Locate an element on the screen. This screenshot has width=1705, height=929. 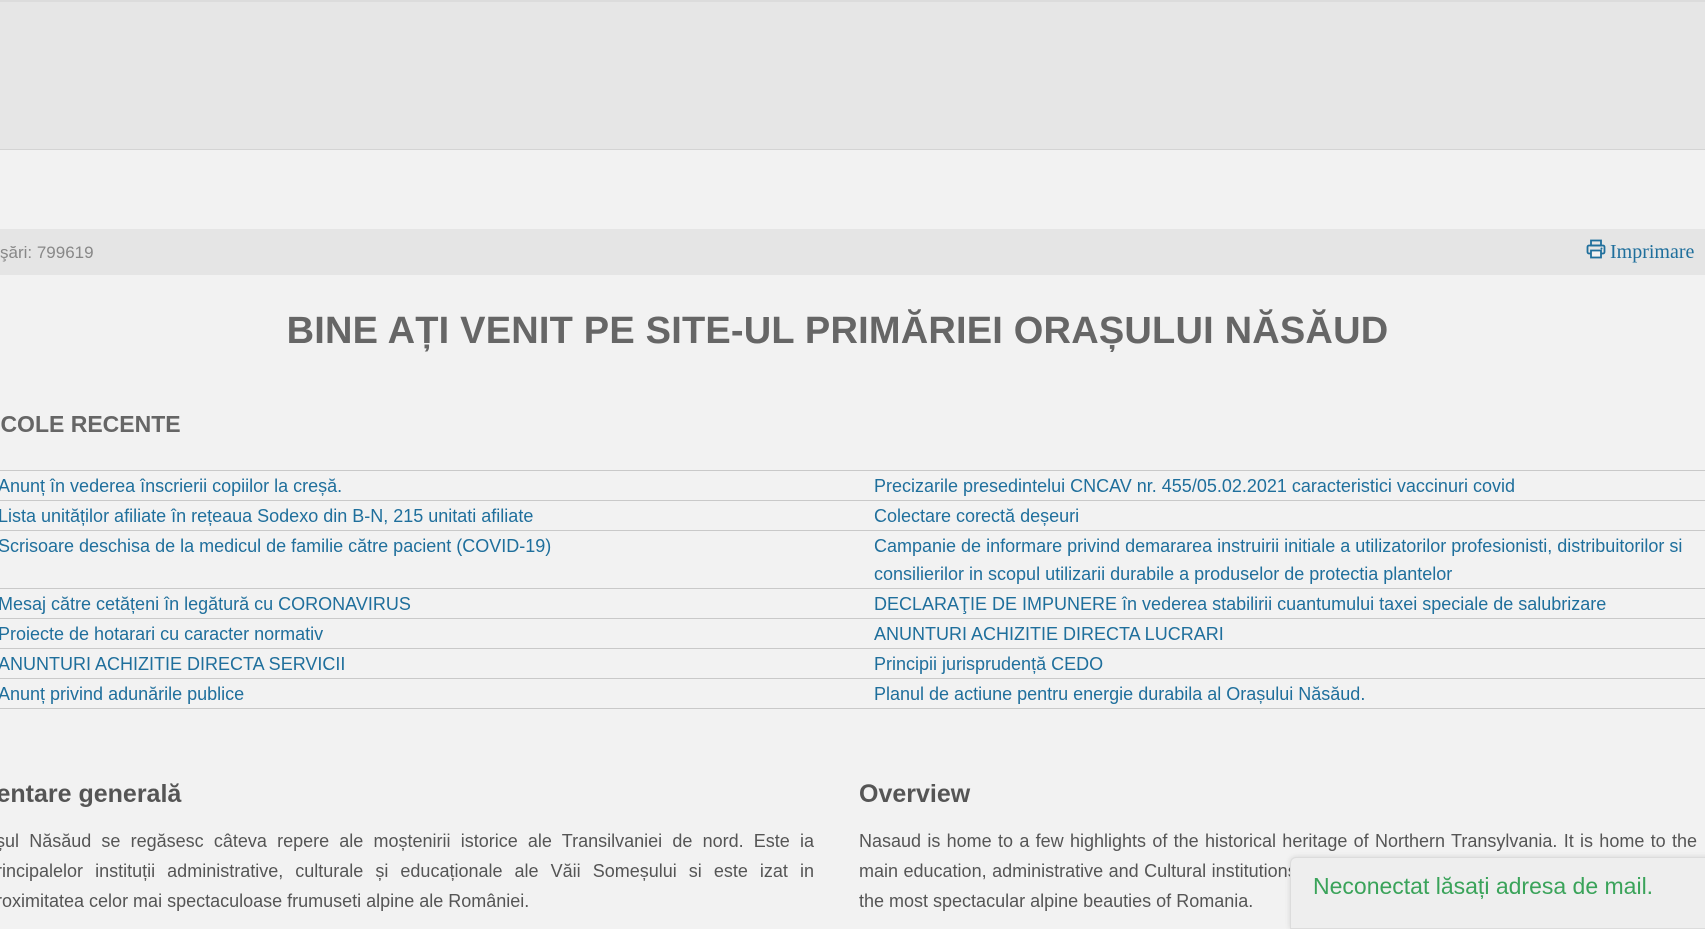
article-link: ANUNTURI ACHIZITIE DIRECTA LUCRARI is located at coordinates (1049, 634).